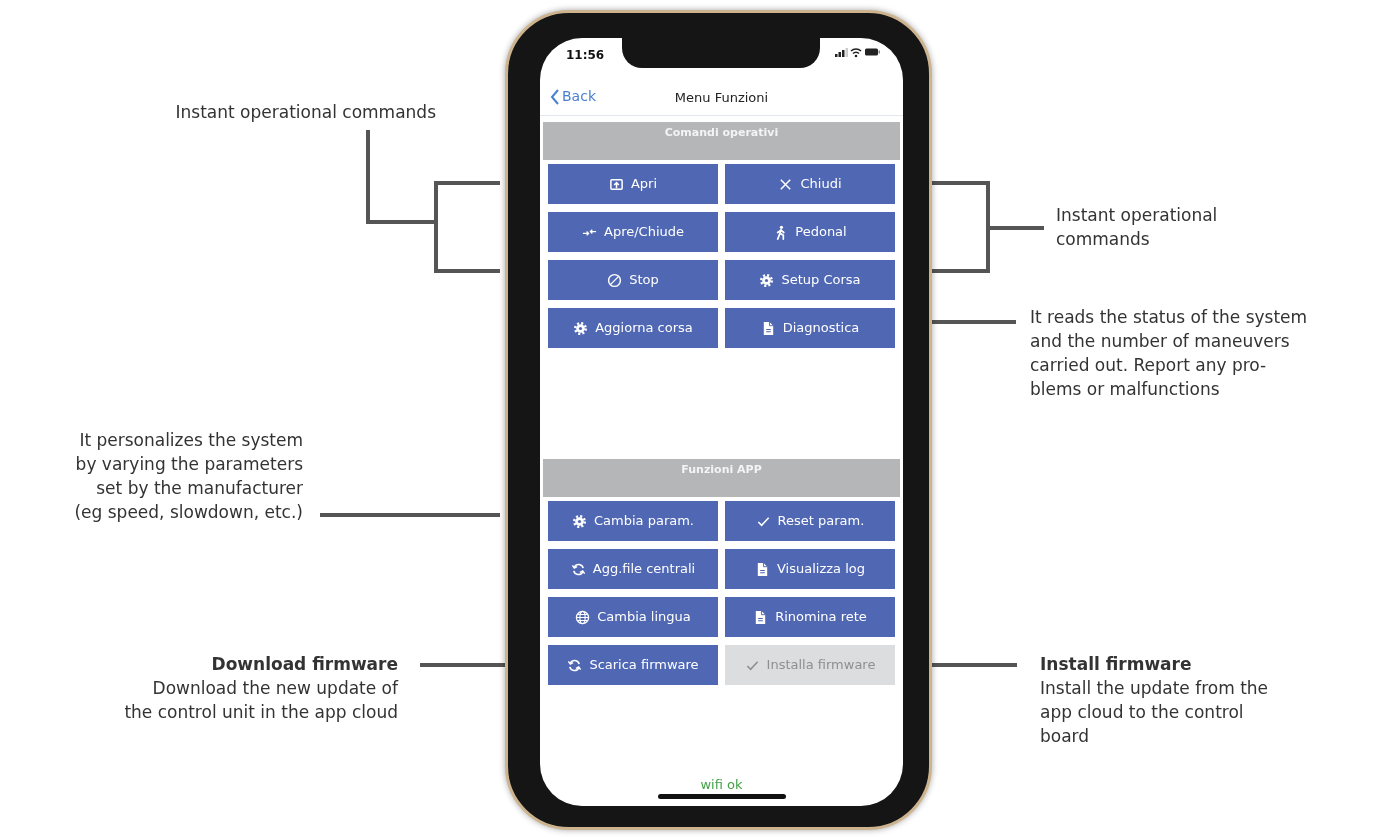  I want to click on menu-button: Stop, so click(633, 280).